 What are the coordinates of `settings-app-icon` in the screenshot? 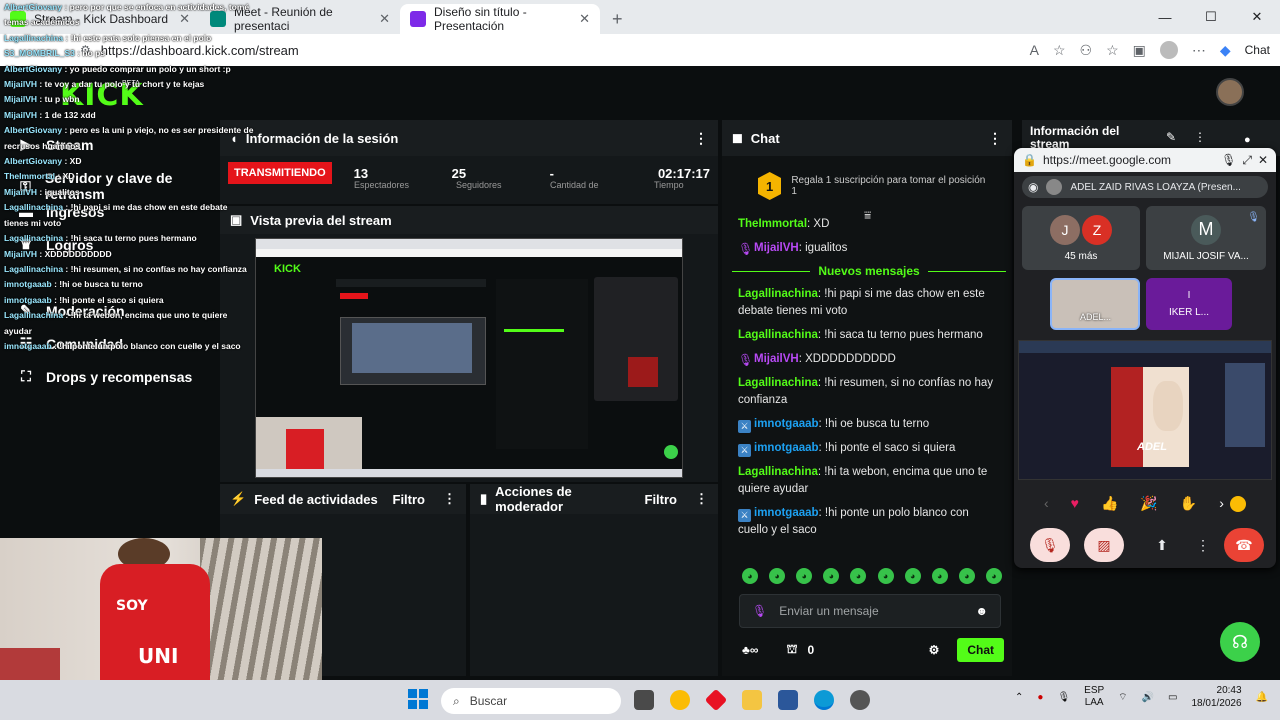 It's located at (860, 700).